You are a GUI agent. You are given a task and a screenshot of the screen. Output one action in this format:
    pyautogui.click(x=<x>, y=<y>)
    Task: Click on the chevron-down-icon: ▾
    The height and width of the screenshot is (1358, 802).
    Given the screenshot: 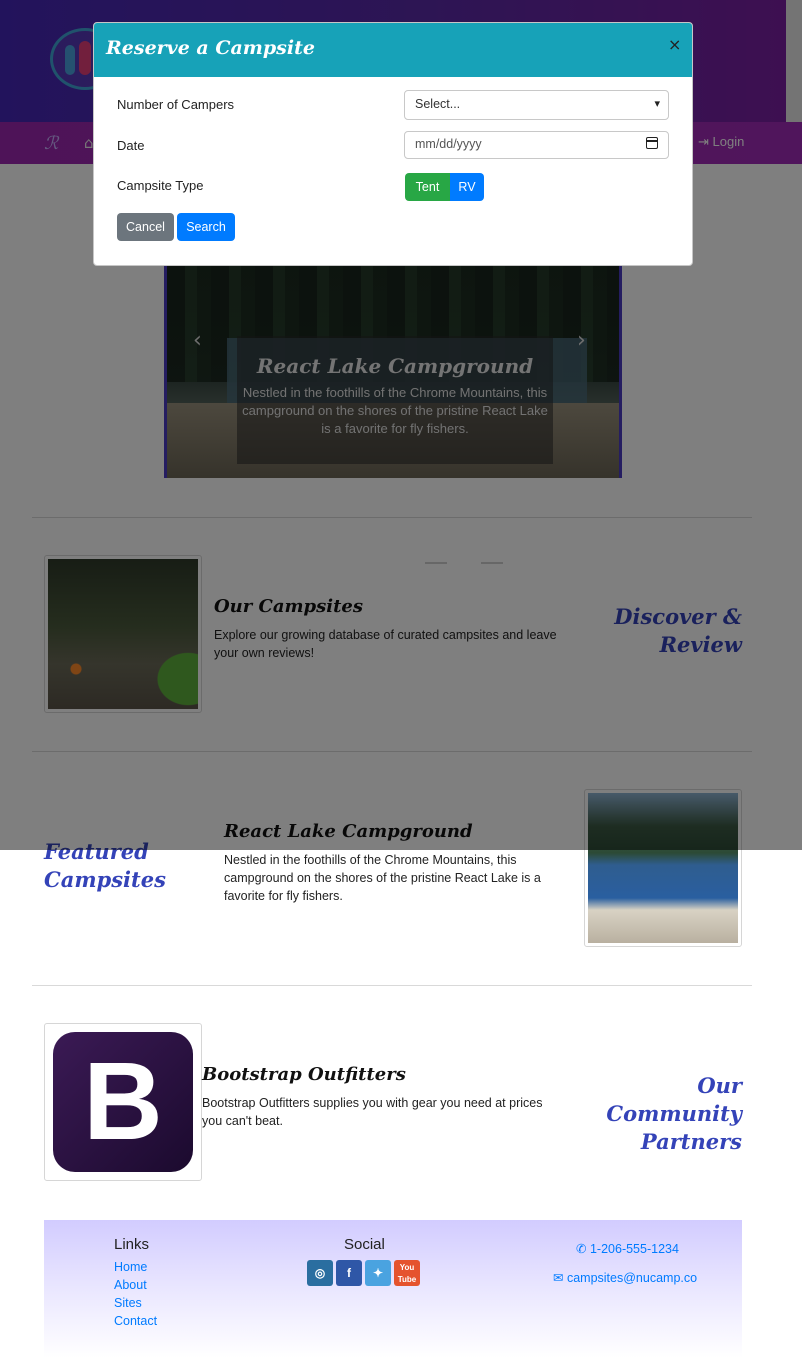 What is the action you would take?
    pyautogui.click(x=657, y=104)
    